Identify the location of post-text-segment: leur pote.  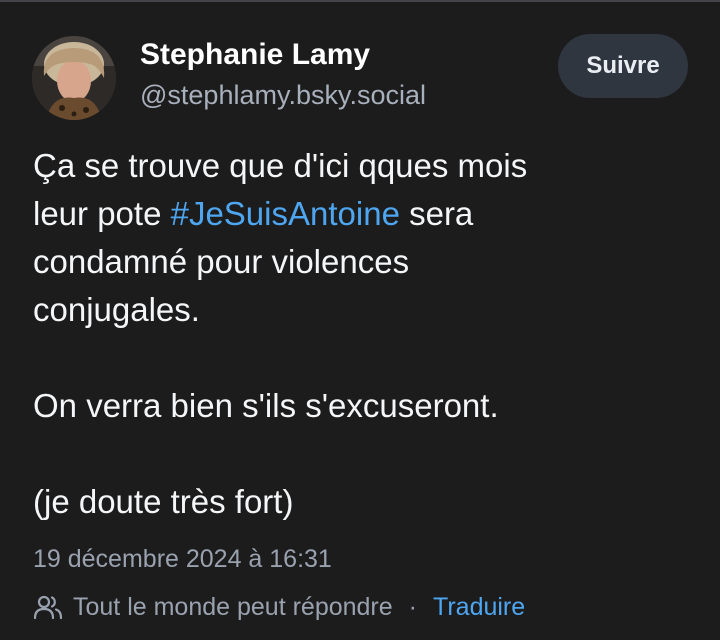
(102, 213).